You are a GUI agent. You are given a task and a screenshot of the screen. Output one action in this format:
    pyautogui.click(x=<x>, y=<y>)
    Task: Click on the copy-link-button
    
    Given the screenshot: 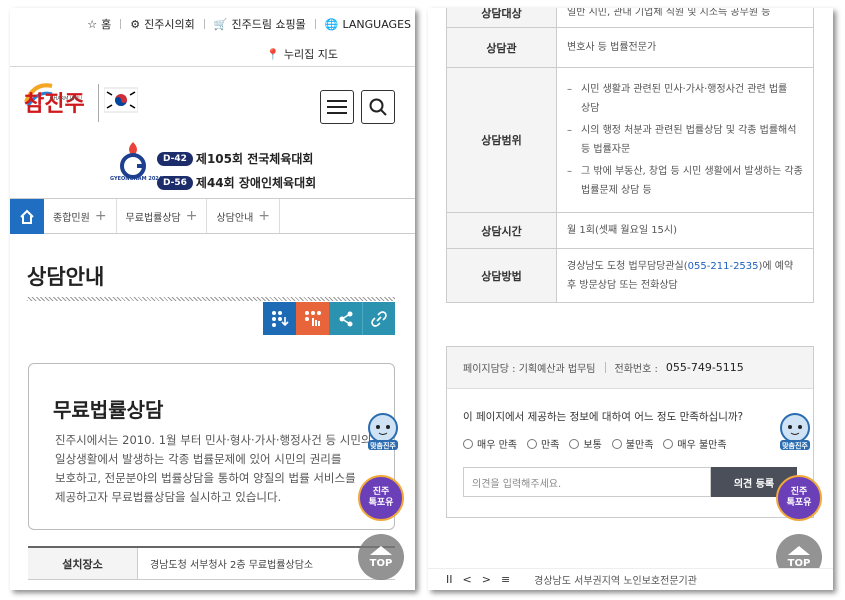 What is the action you would take?
    pyautogui.click(x=378, y=318)
    